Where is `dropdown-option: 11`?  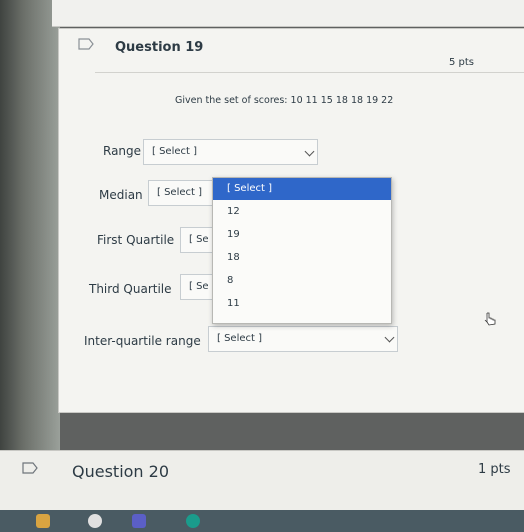
dropdown-option: 11 is located at coordinates (302, 303).